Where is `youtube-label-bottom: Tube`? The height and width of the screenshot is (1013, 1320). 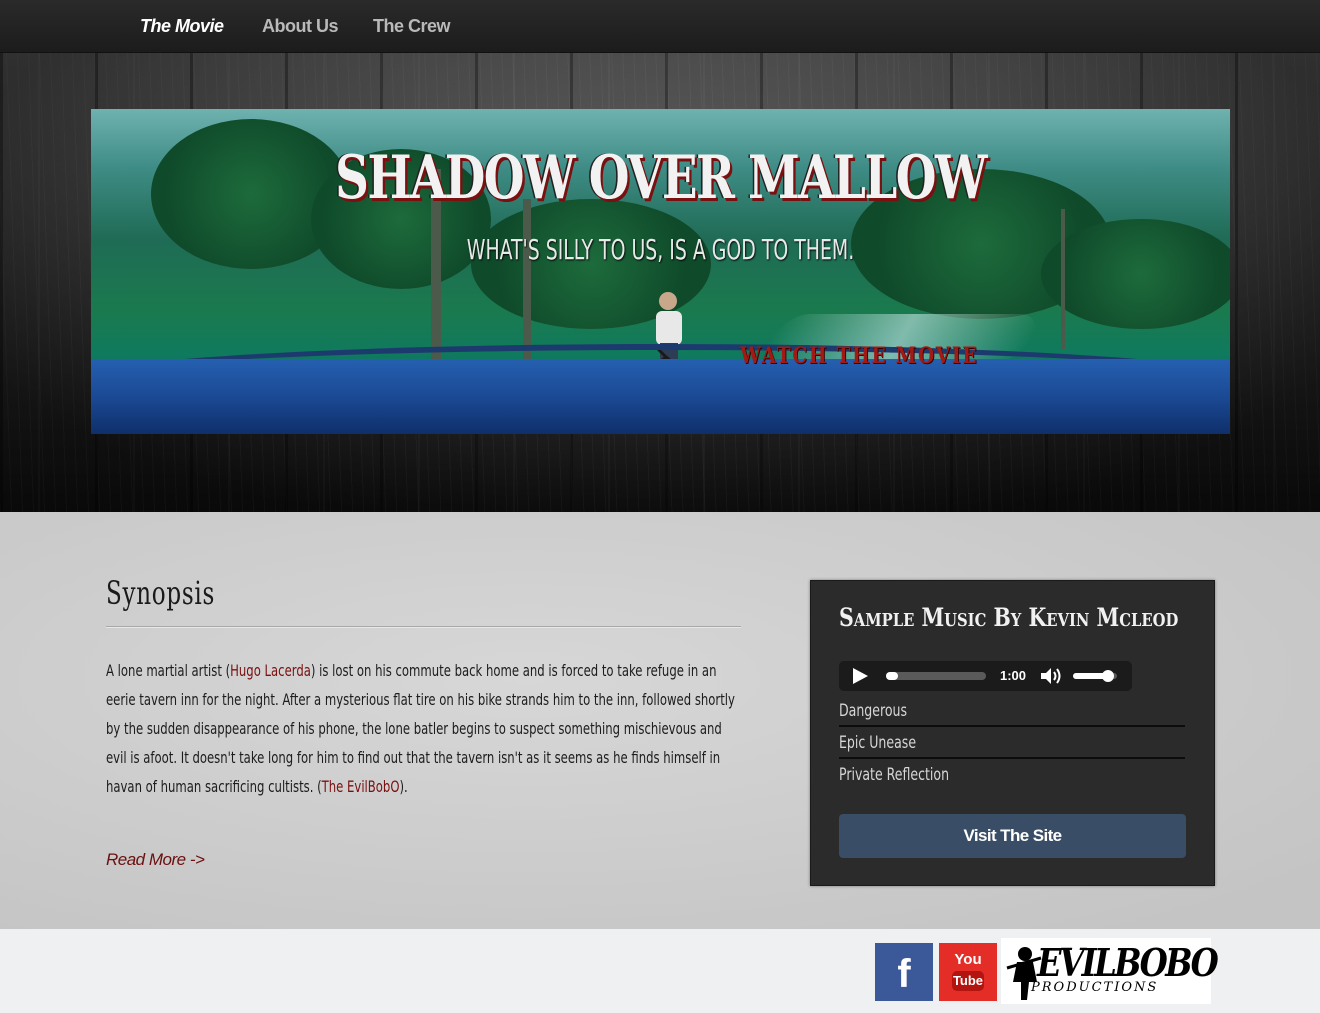
youtube-label-bottom: Tube is located at coordinates (968, 981).